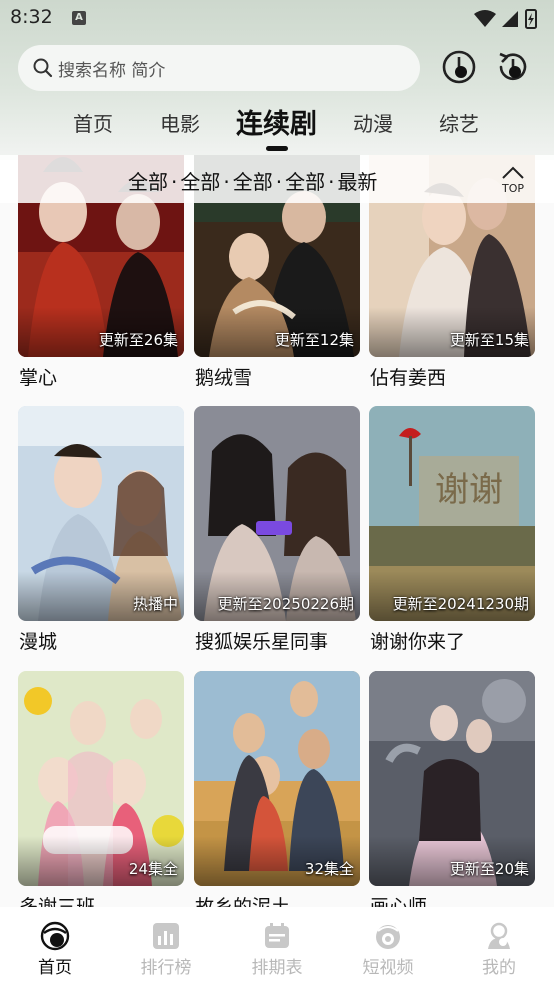 The image size is (554, 985). I want to click on history-icon, so click(459, 67).